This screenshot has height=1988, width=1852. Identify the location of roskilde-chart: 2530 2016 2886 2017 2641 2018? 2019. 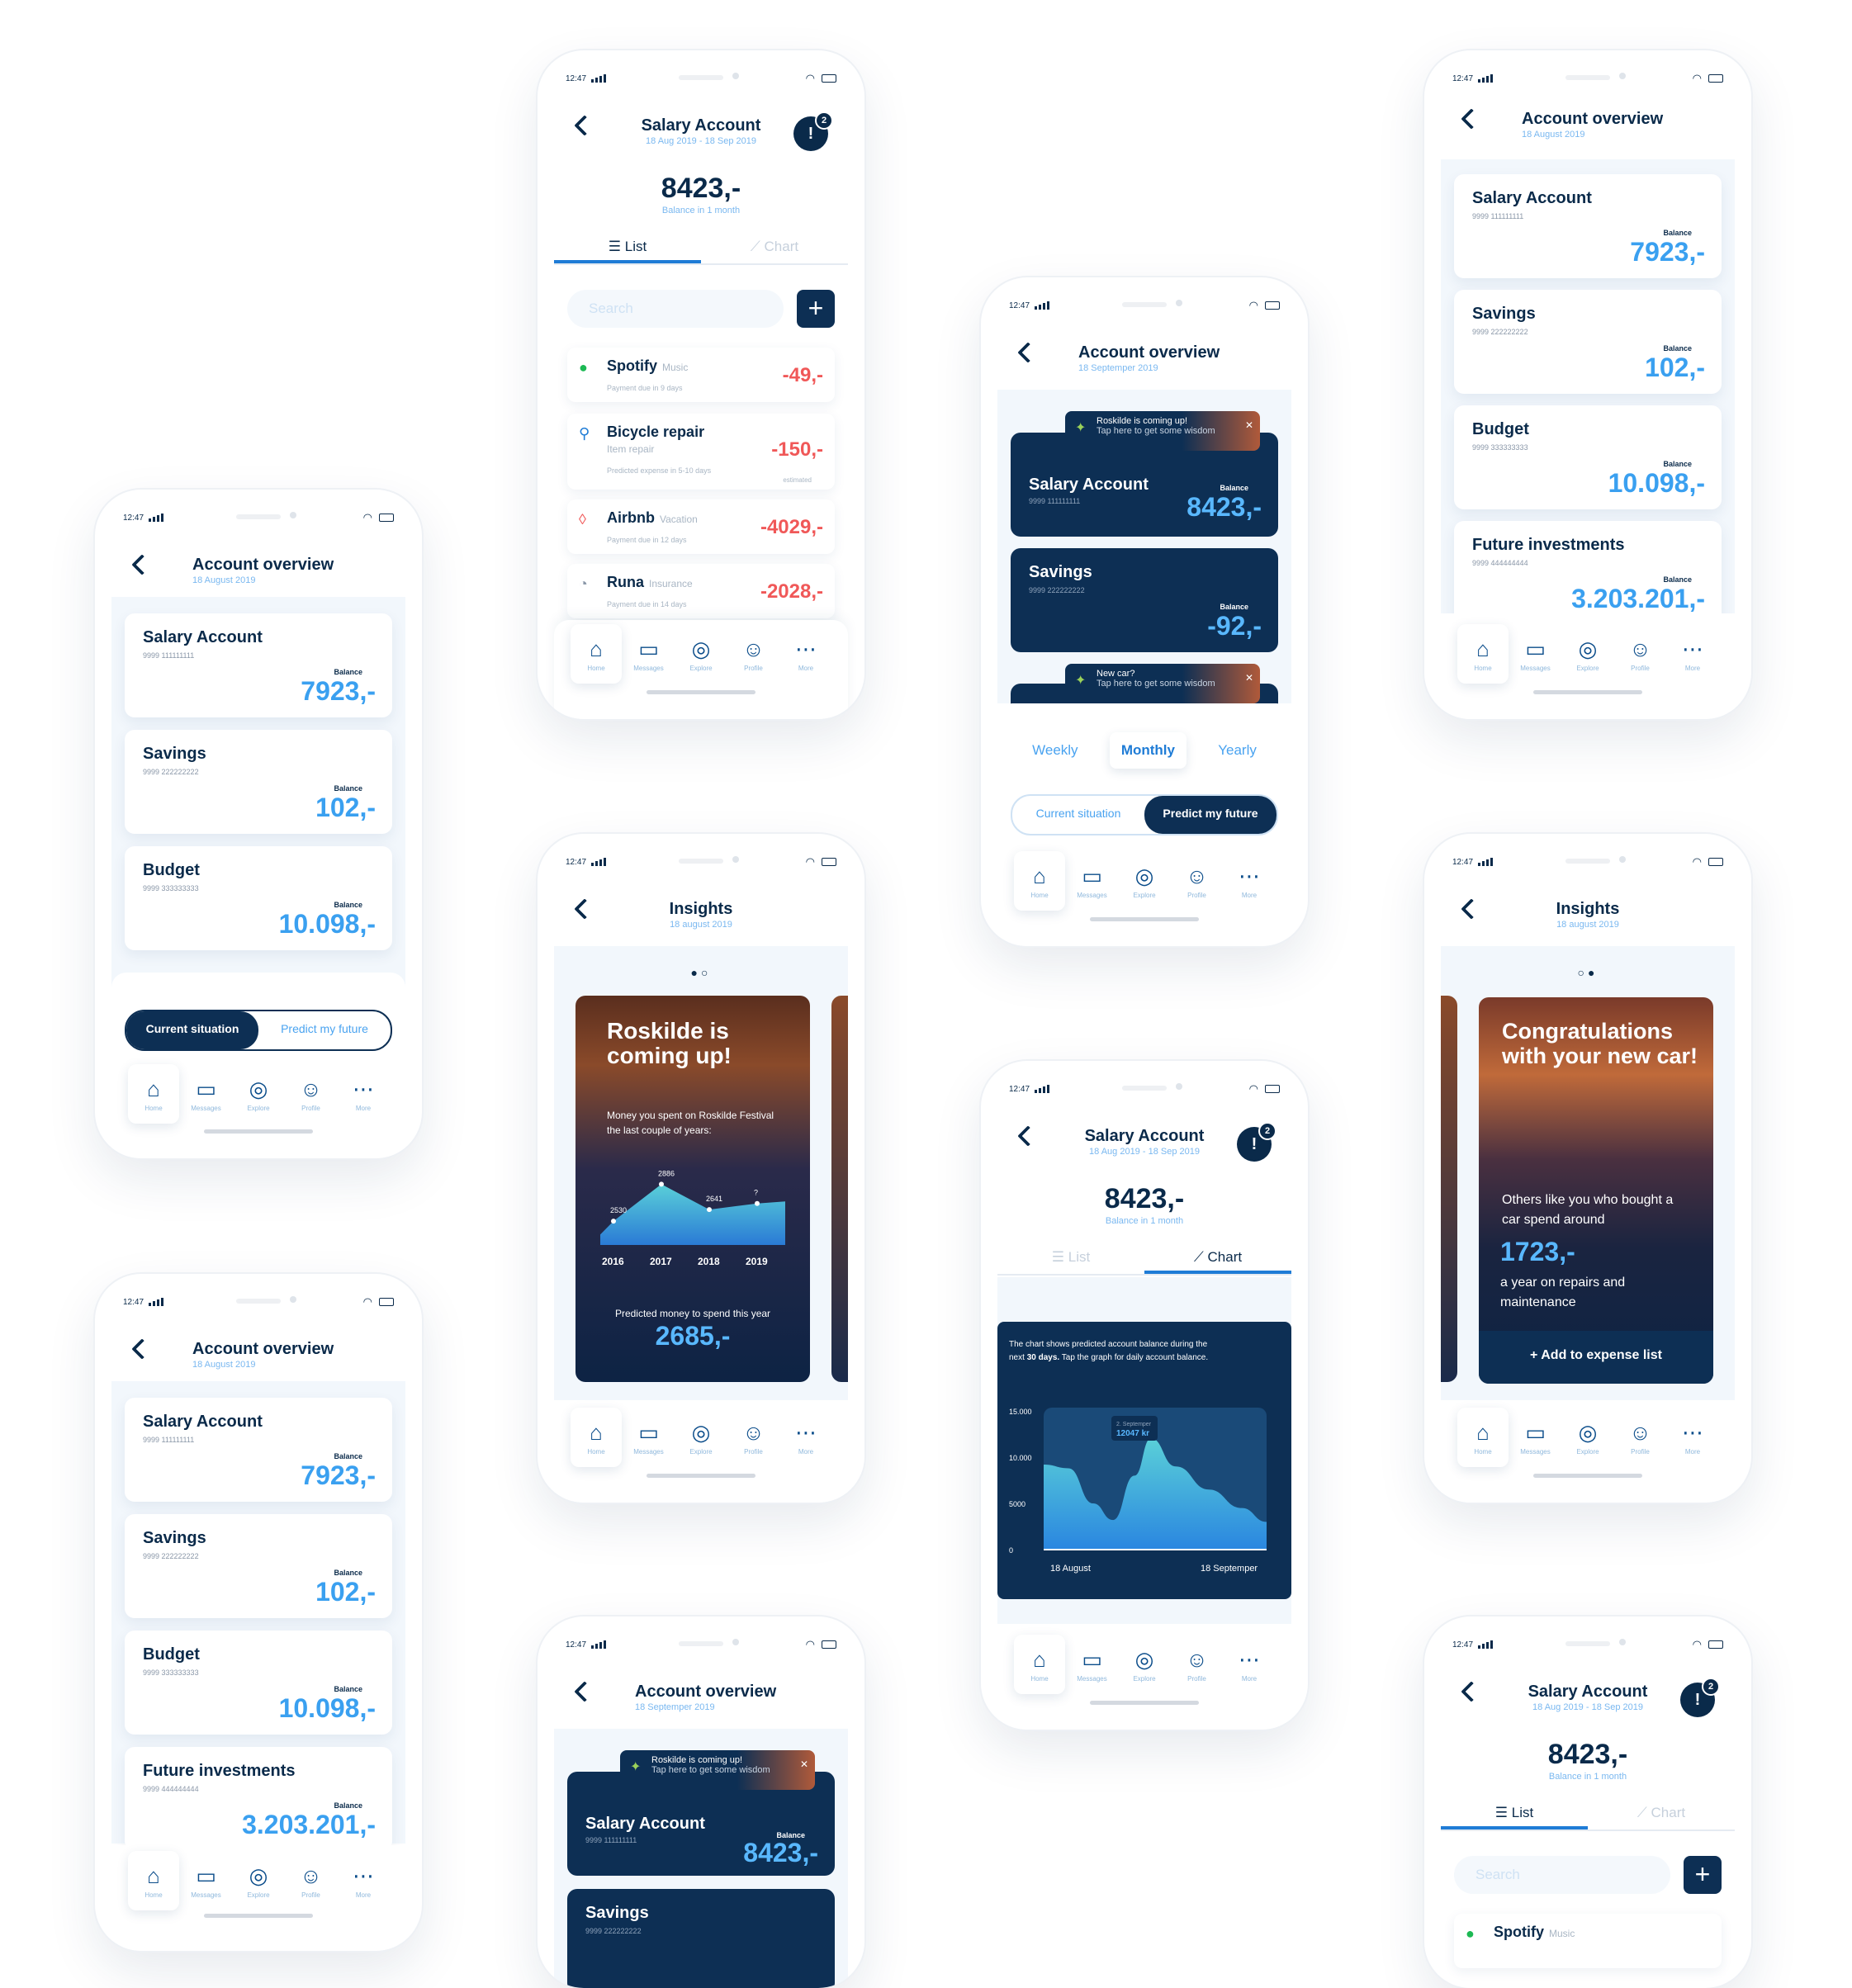
(693, 1215).